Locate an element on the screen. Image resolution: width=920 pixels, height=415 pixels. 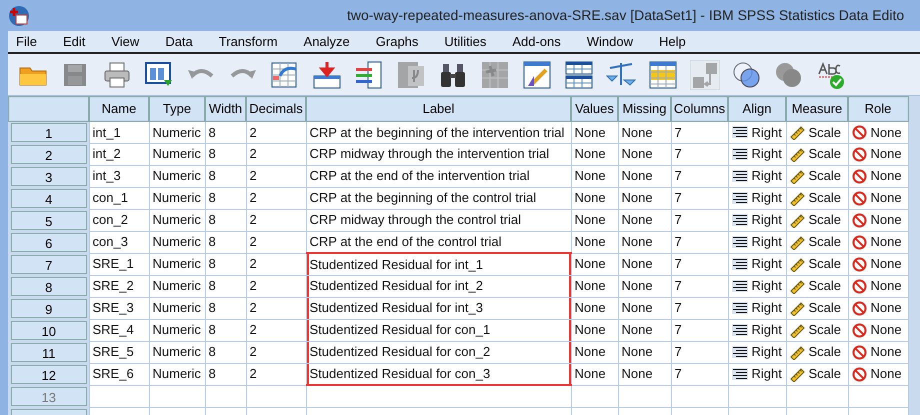
row-header: 9 is located at coordinates (48, 308).